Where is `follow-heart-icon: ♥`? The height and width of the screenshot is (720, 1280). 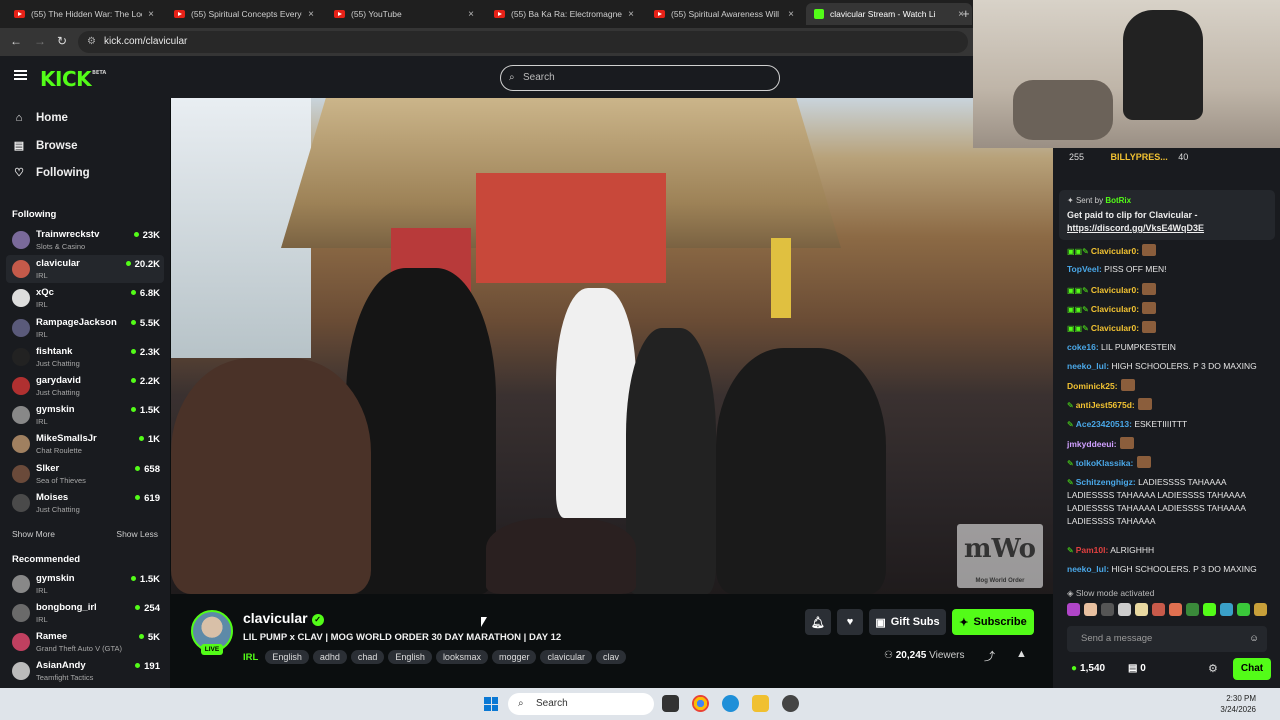 follow-heart-icon: ♥ is located at coordinates (850, 622).